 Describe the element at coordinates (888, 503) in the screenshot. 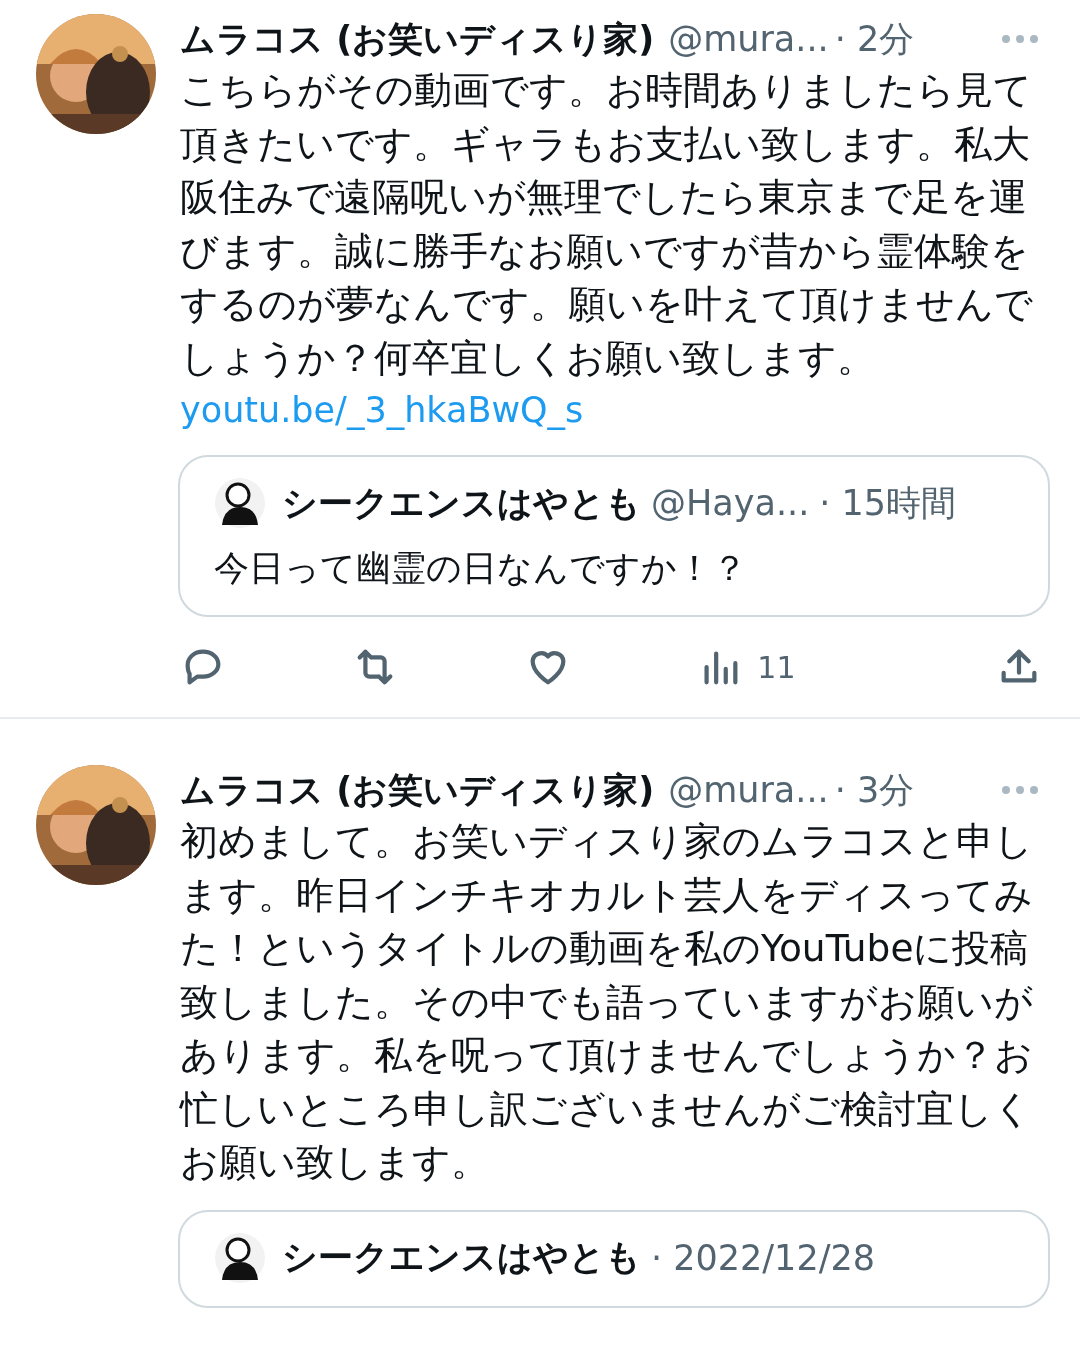

I see `quoted-tweet-time: · 15時間` at that location.